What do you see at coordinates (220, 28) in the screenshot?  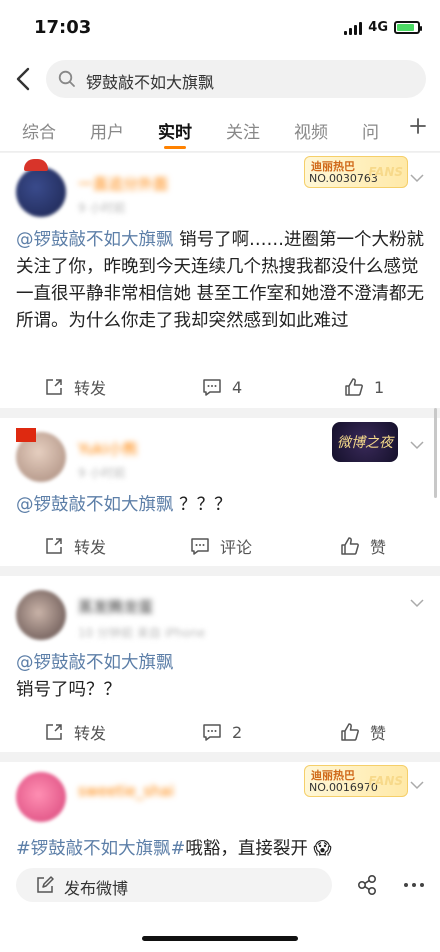 I see `status-bar: 17:03 4G` at bounding box center [220, 28].